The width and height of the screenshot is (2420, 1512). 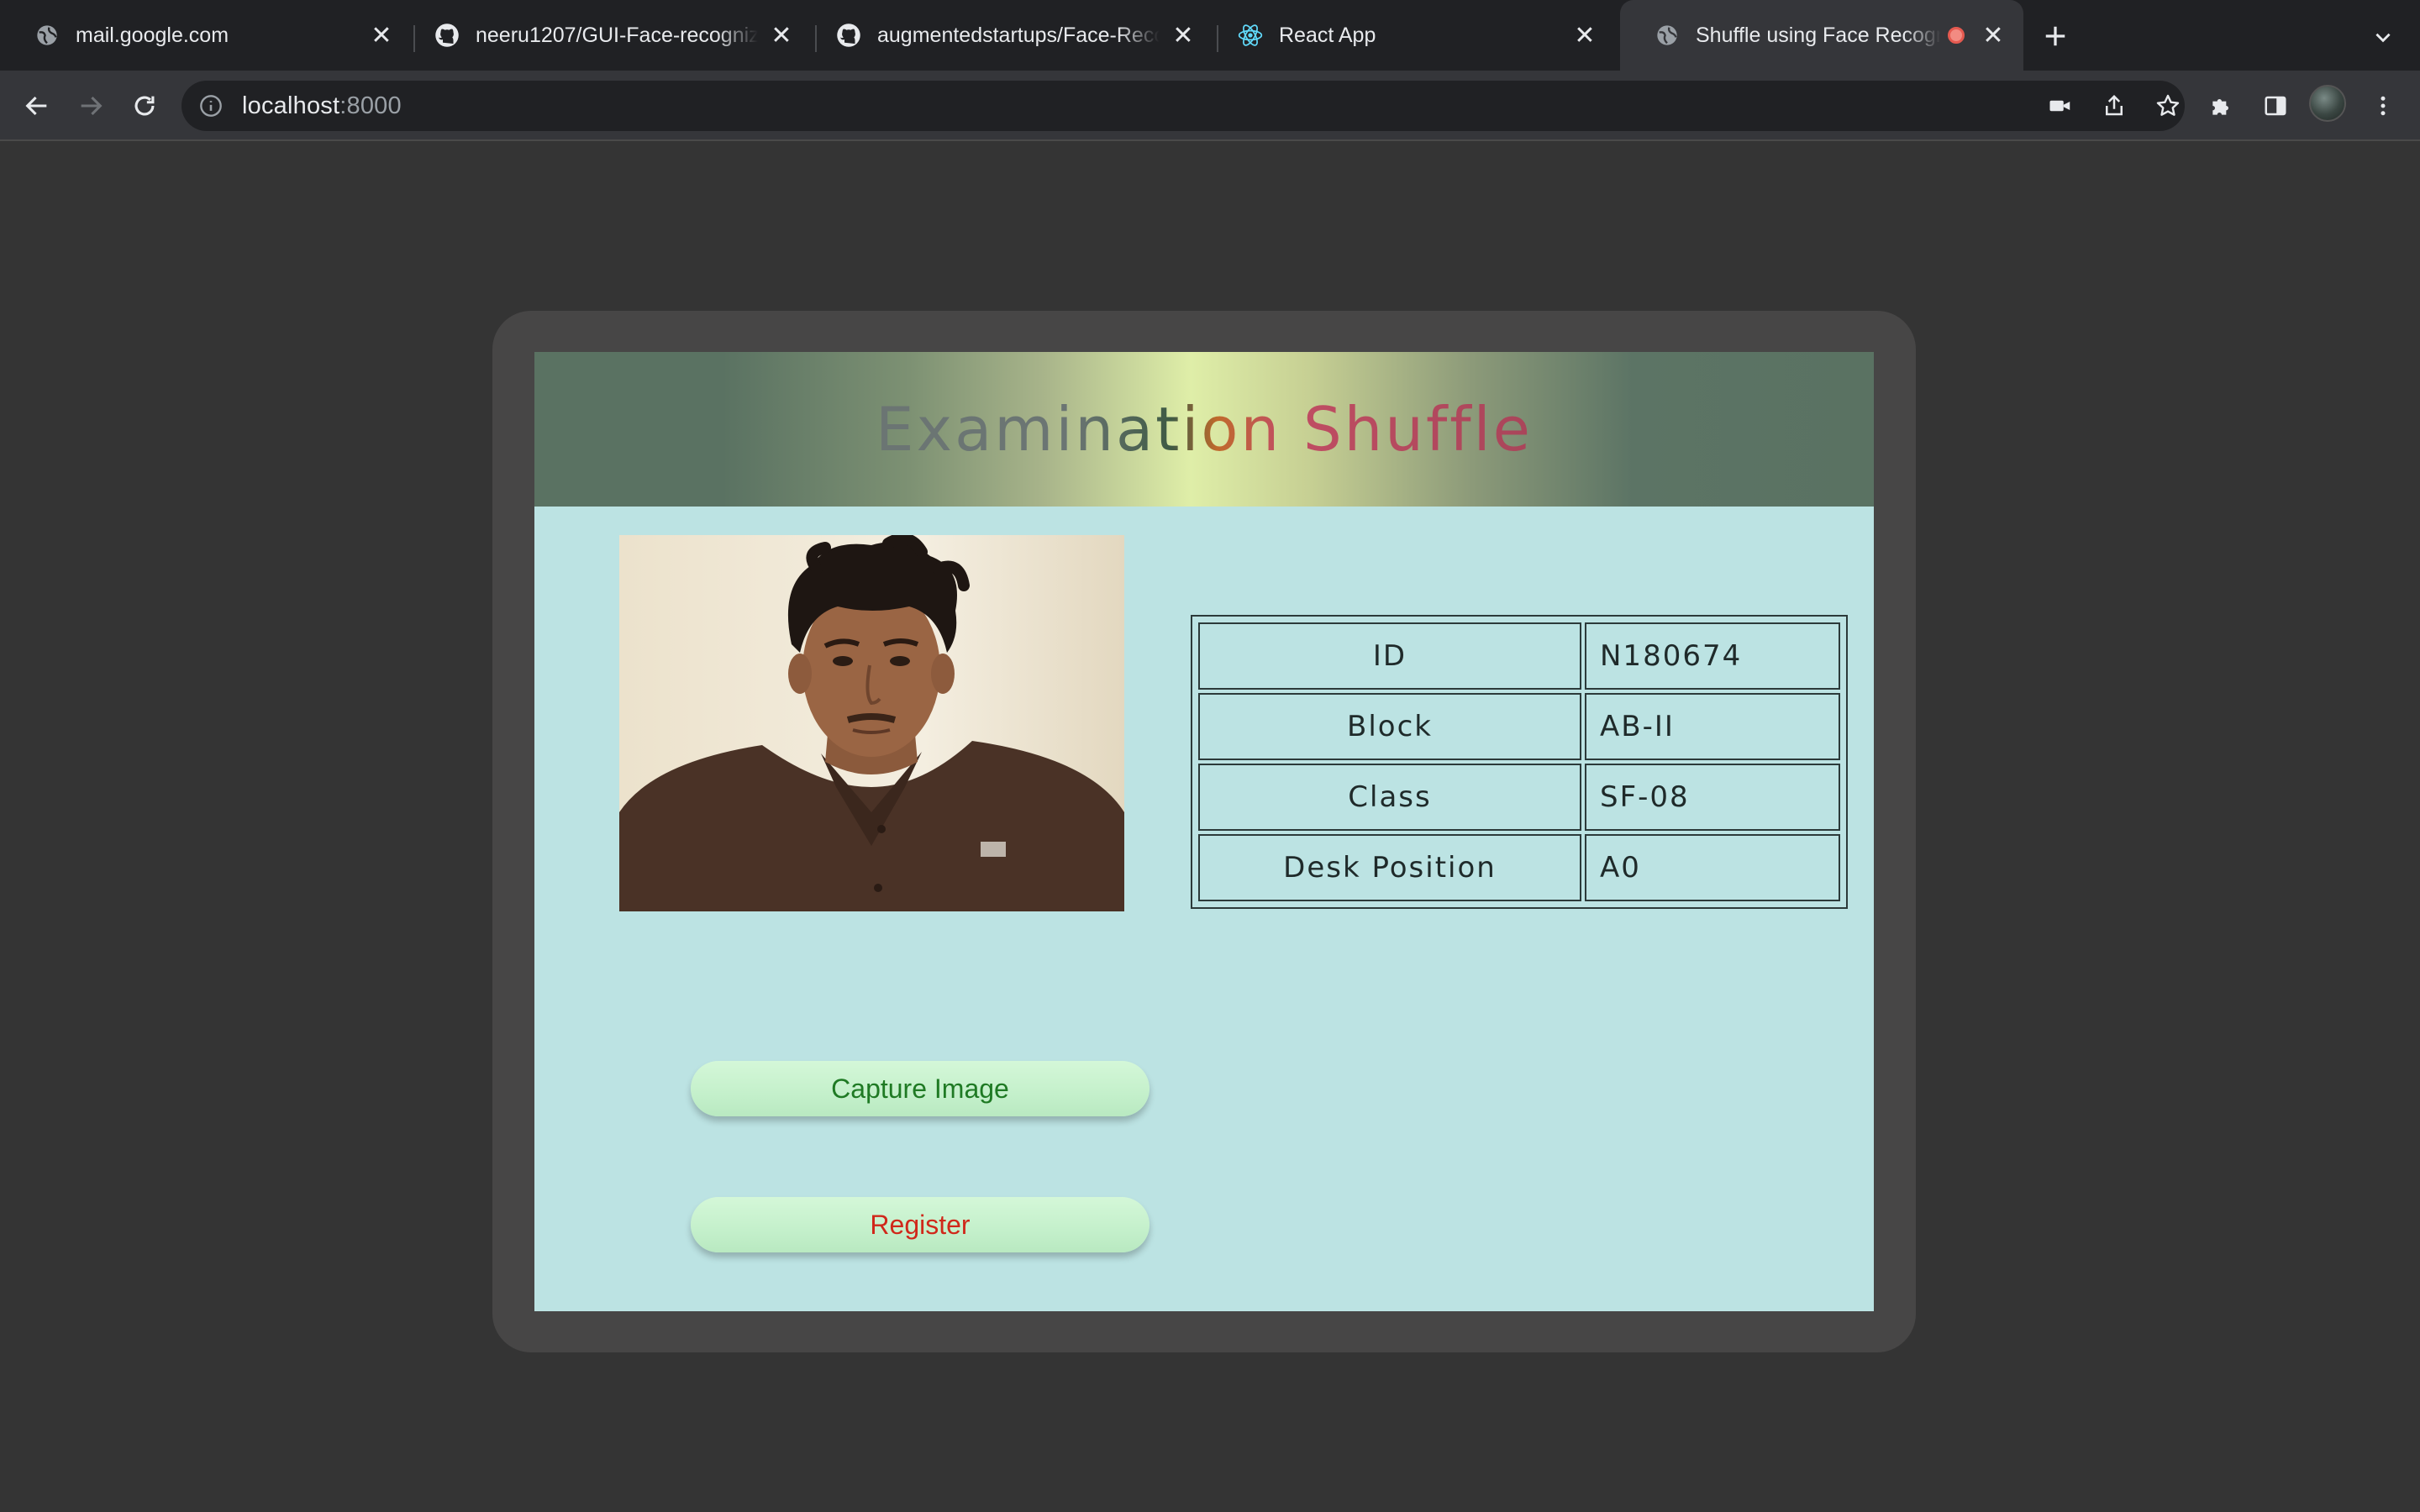 I want to click on tab-title: augmentedstartups/Face-Recognition, so click(x=1019, y=35).